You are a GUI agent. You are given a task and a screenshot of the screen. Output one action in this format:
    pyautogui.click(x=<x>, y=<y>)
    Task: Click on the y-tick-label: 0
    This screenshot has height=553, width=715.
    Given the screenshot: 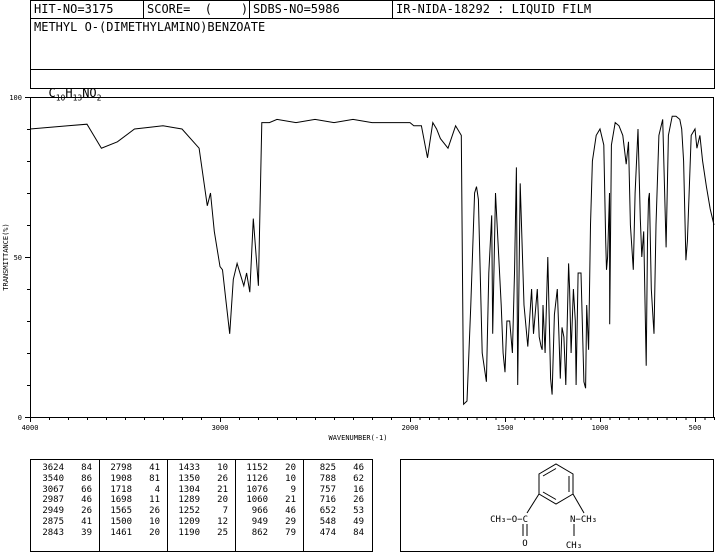 What is the action you would take?
    pyautogui.click(x=20, y=418)
    